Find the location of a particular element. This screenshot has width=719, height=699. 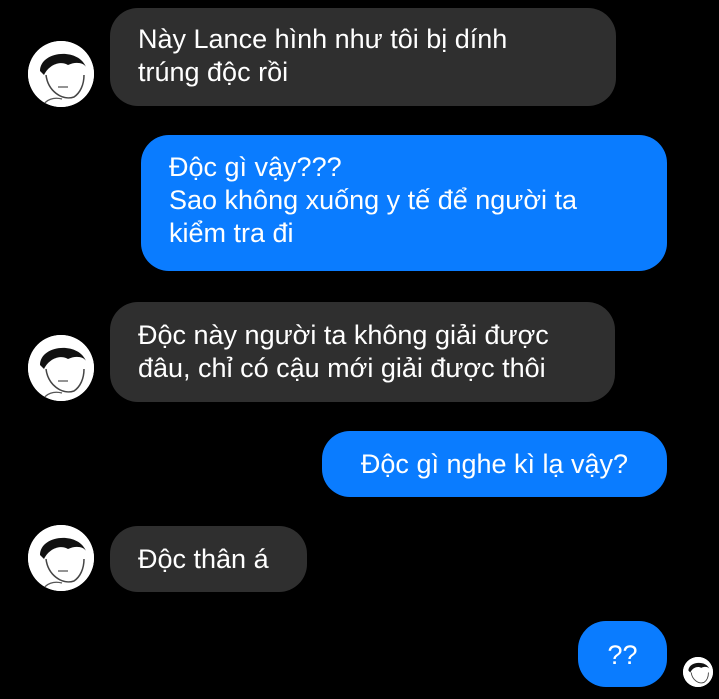

seen-avatar-icon is located at coordinates (698, 672).